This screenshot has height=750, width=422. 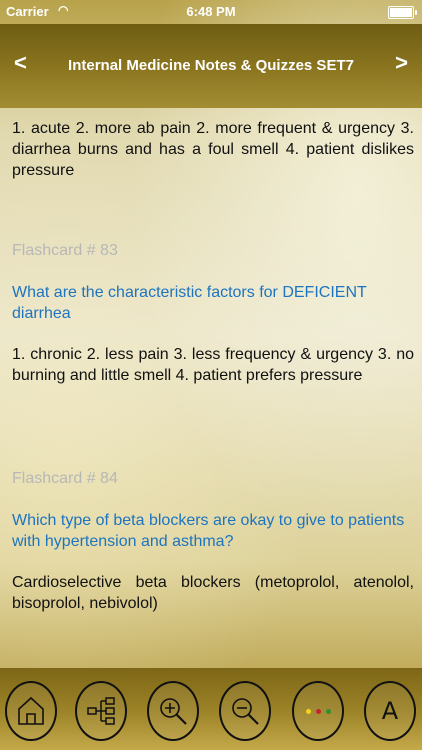 I want to click on flashcard-label: Flashcard # 84, so click(x=65, y=478).